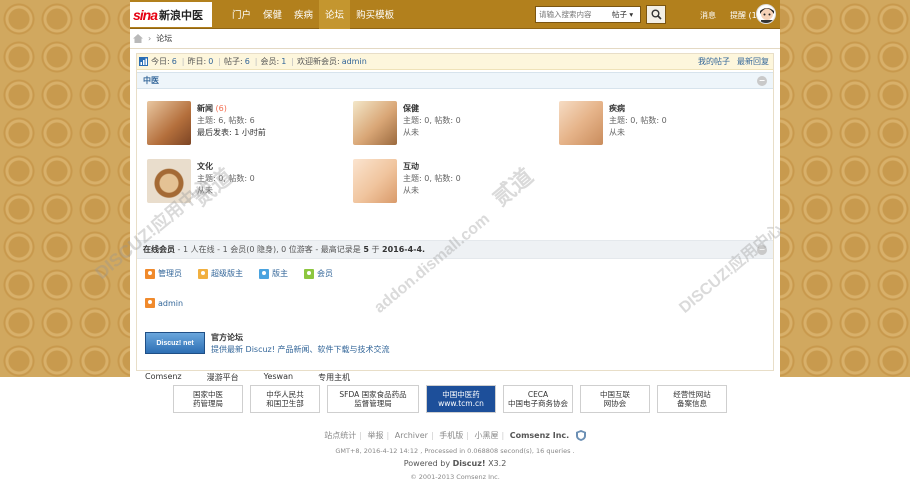  What do you see at coordinates (766, 14) in the screenshot?
I see `avatar` at bounding box center [766, 14].